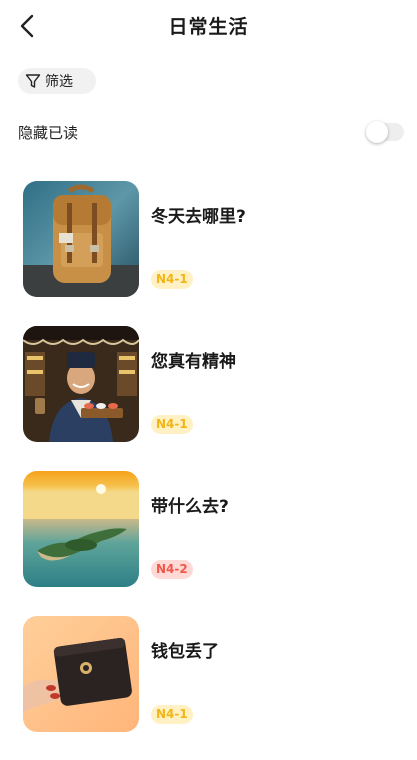  I want to click on hide-read-toggle, so click(385, 132).